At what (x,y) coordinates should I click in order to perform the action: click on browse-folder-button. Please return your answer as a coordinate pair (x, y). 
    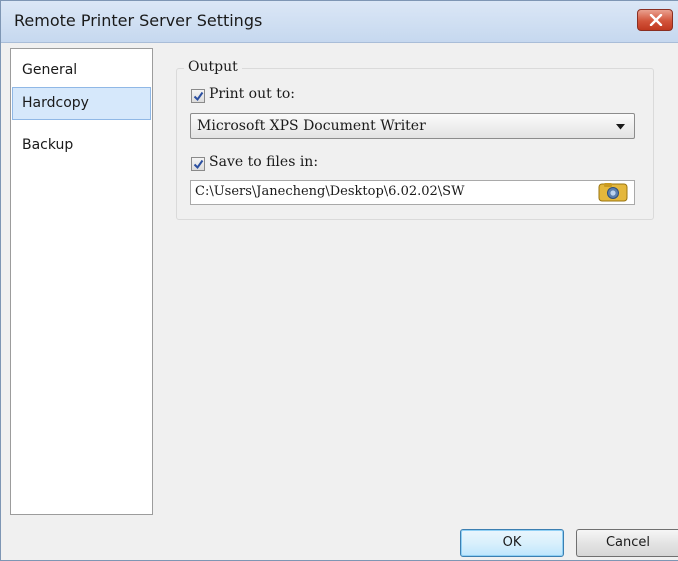
    Looking at the image, I should click on (613, 192).